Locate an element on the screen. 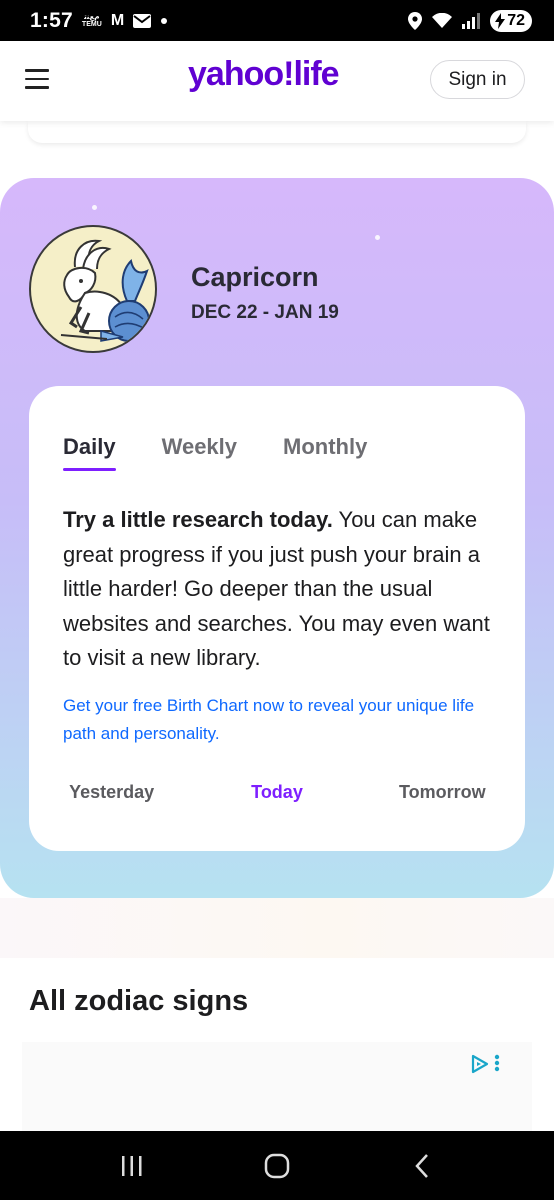 The image size is (554, 1200). recent-apps-icon is located at coordinates (132, 1165).